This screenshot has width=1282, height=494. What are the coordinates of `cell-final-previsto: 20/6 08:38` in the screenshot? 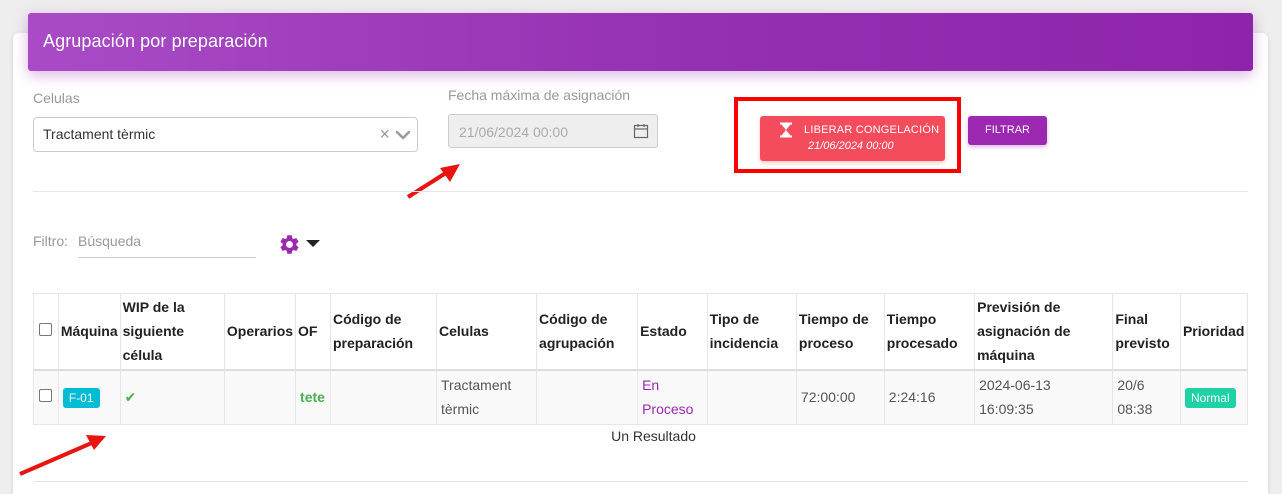 It's located at (1146, 397).